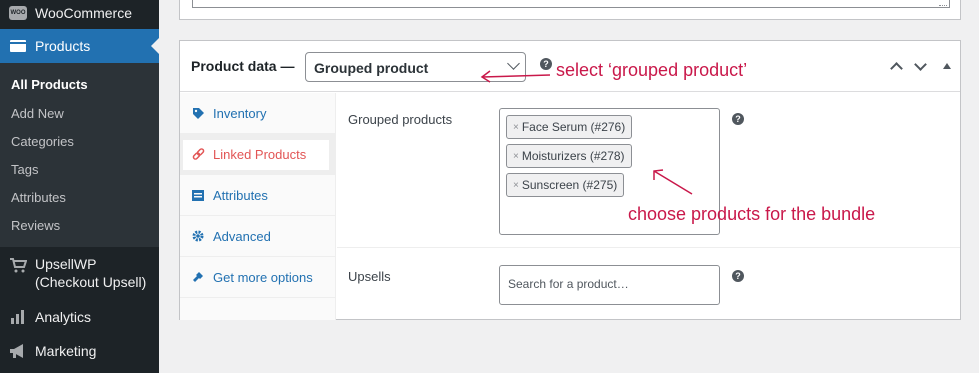  Describe the element at coordinates (947, 66) in the screenshot. I see `collapse-toggle-icon` at that location.